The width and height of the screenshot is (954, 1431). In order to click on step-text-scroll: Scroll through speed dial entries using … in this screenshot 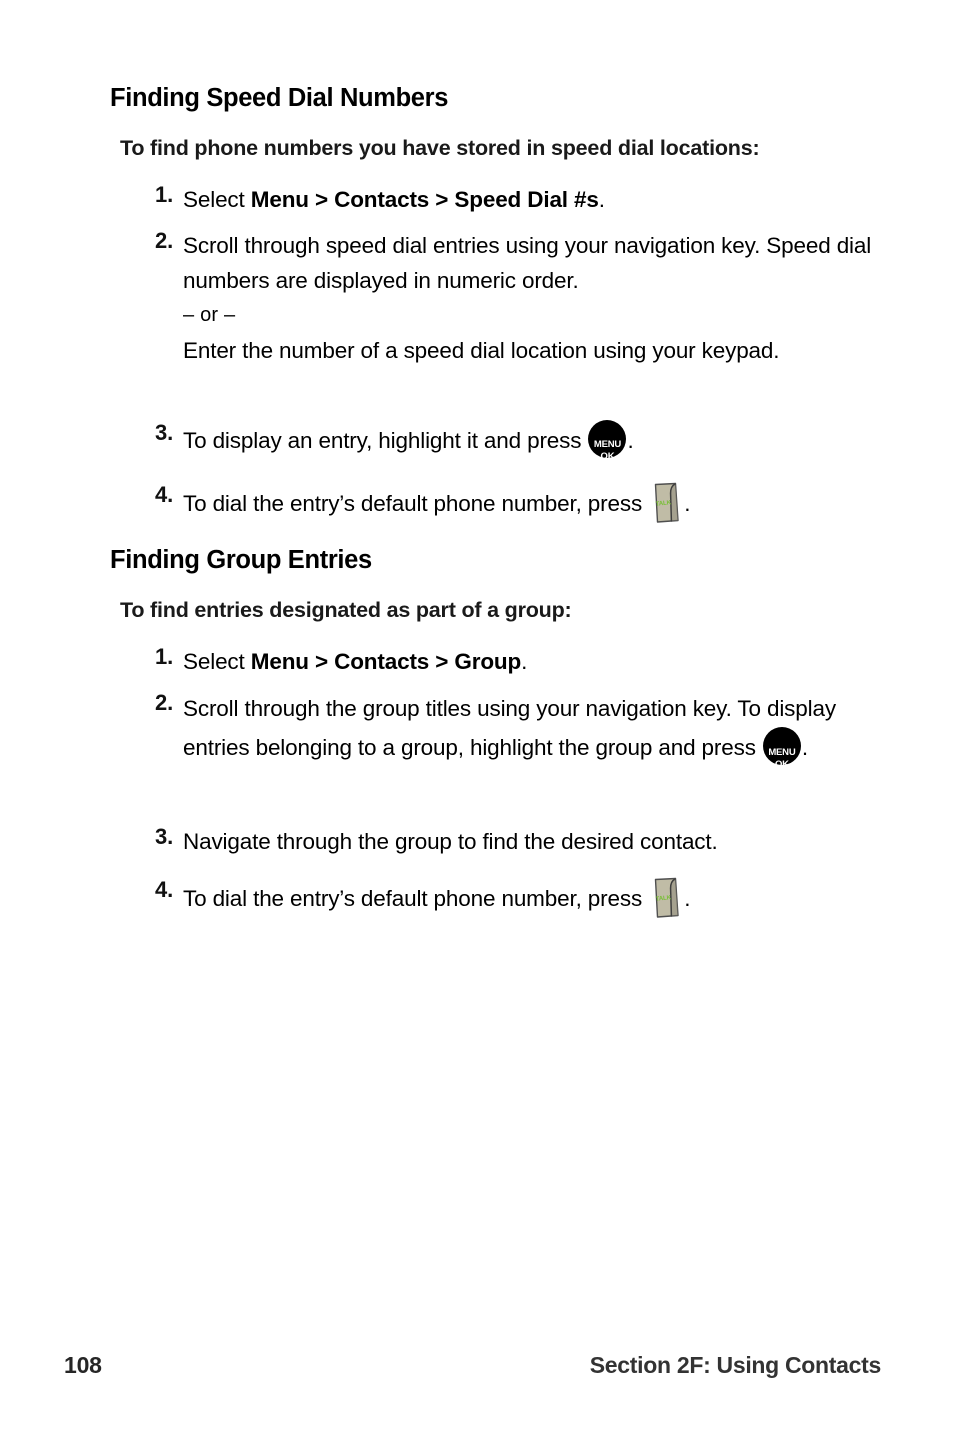, I will do `click(527, 263)`.